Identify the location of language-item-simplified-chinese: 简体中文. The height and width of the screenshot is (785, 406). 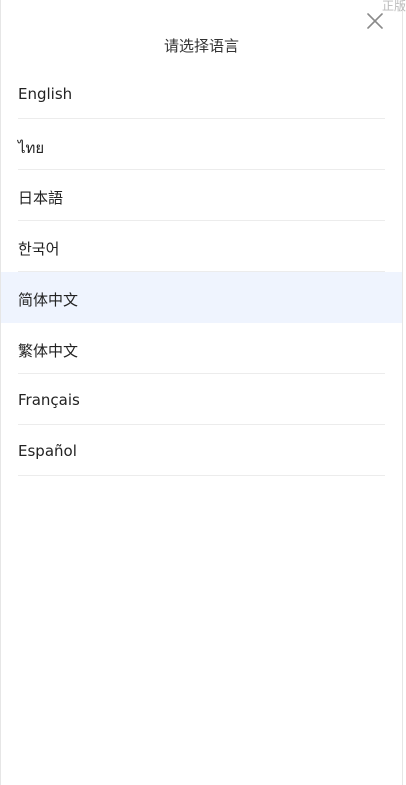
(201, 297).